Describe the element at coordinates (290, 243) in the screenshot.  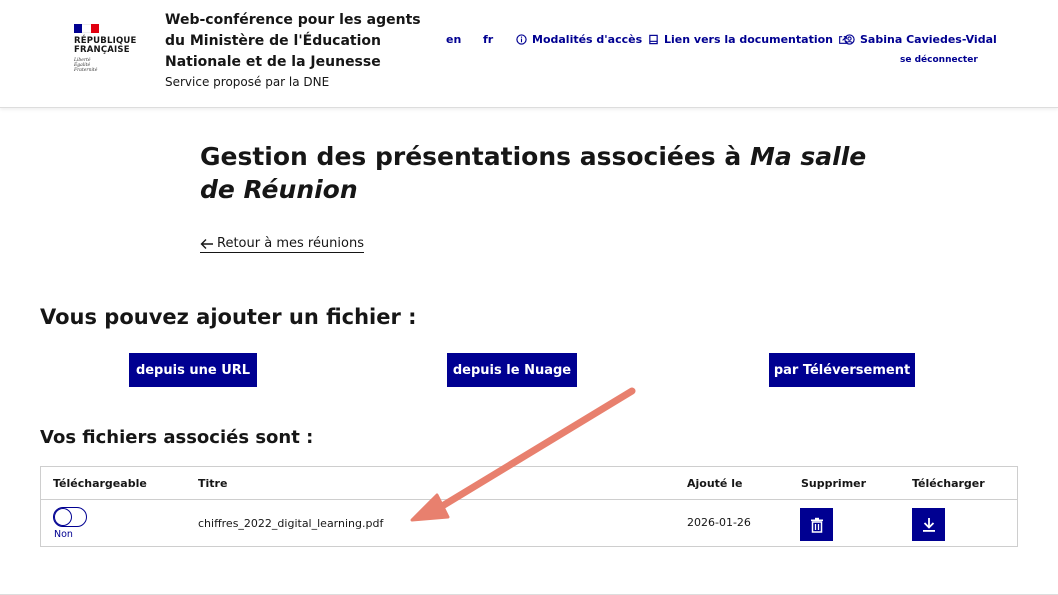
I see `back-link-label: Retour à mes réunions` at that location.